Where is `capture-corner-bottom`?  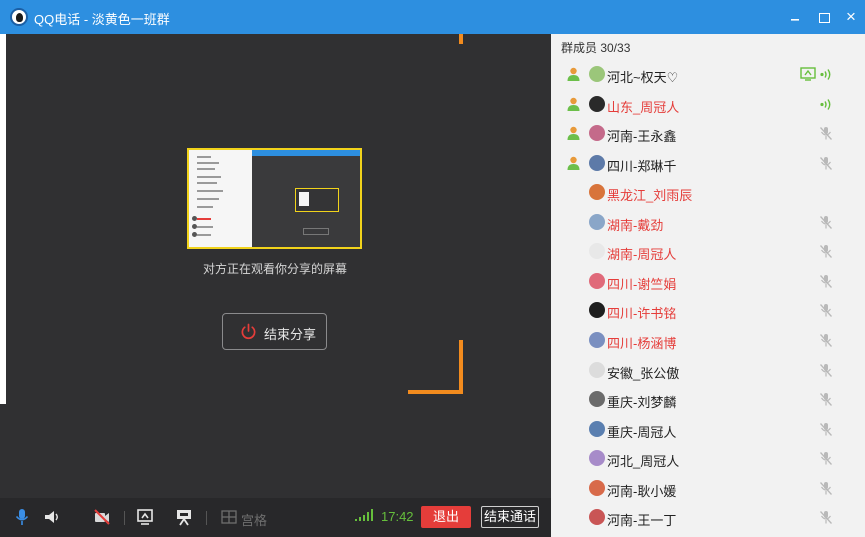 capture-corner-bottom is located at coordinates (435, 392).